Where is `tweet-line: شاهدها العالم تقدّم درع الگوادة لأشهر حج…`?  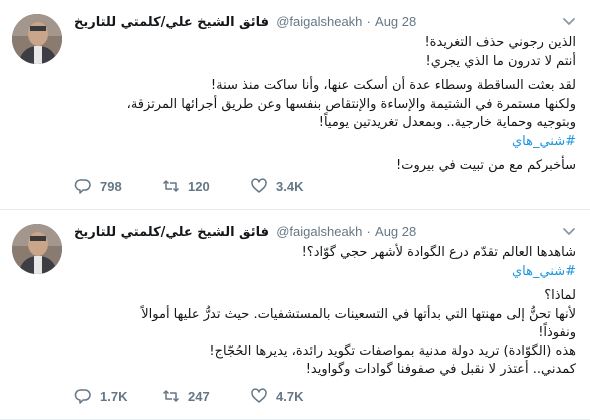
tweet-line: شاهدها العالم تقدّم درع الگوادة لأشهر حج… is located at coordinates (438, 252).